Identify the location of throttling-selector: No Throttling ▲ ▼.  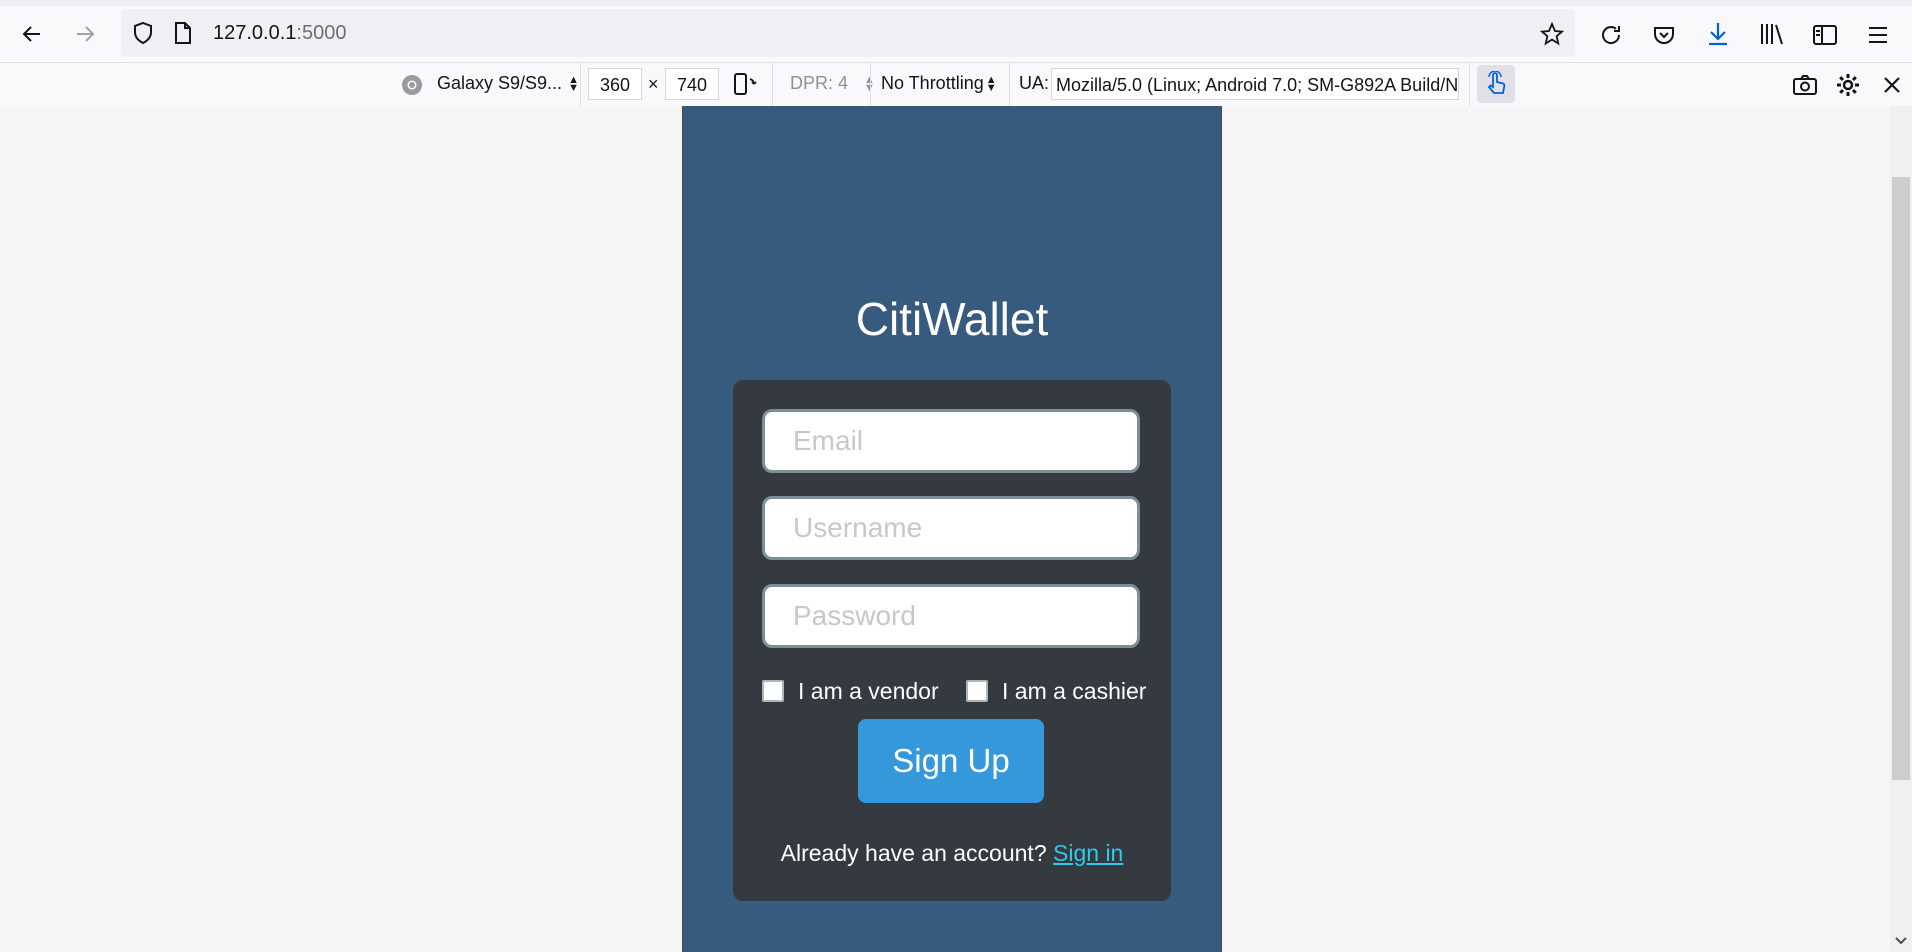
(939, 83).